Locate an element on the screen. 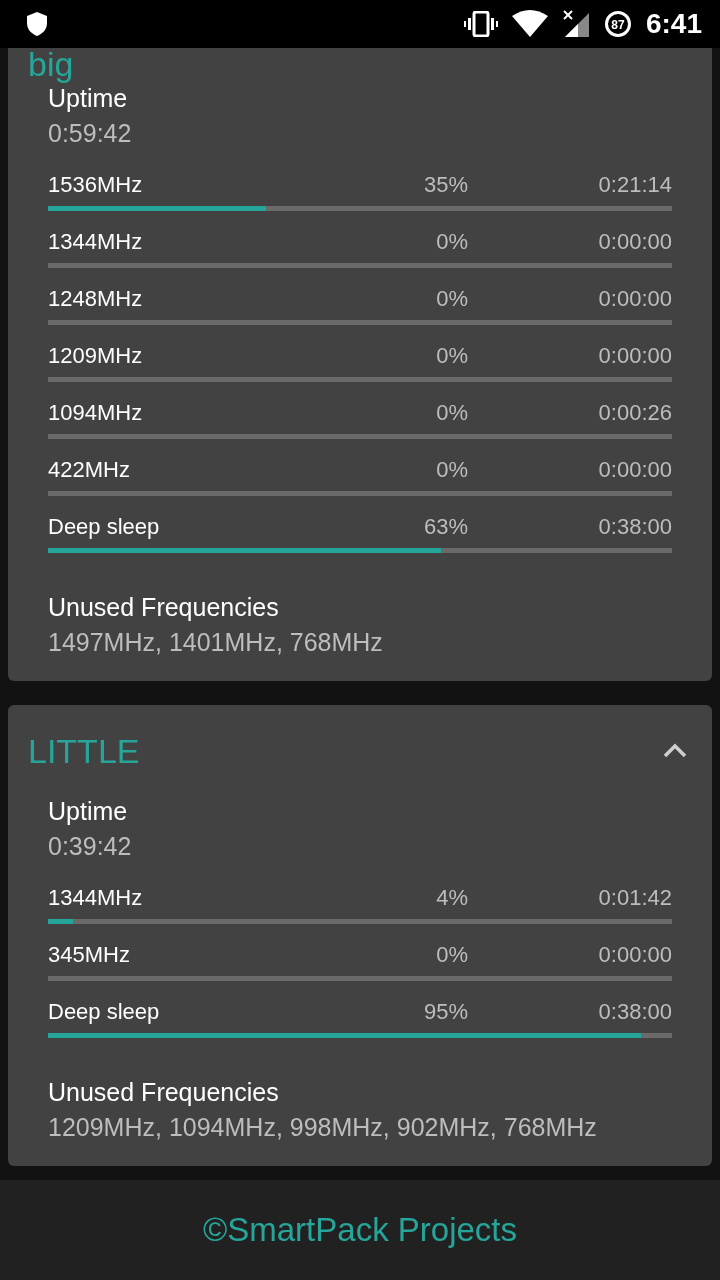  percent-value: 35% is located at coordinates (445, 185).